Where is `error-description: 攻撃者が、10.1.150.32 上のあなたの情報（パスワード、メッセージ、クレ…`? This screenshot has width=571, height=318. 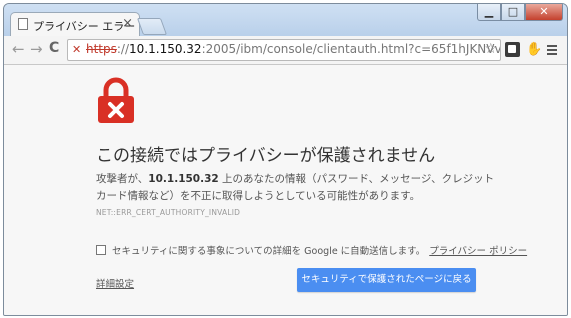 error-description: 攻撃者が、10.1.150.32 上のあなたの情報（パスワード、メッセージ、クレ… is located at coordinates (296, 188).